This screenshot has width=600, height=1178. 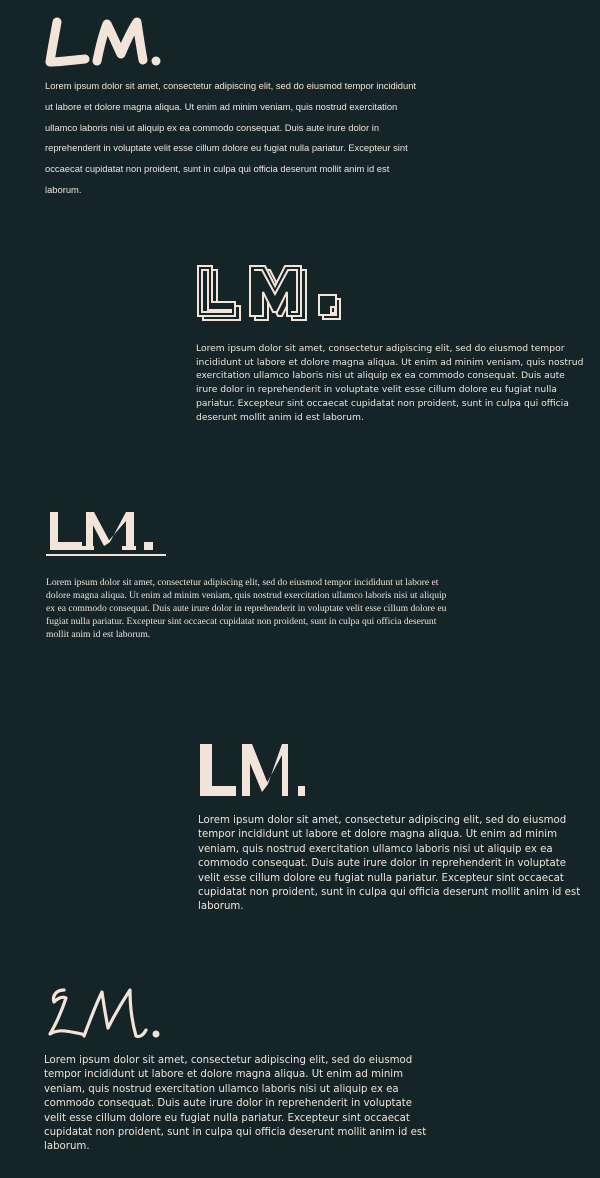 What do you see at coordinates (269, 293) in the screenshot?
I see `lm-outlined-logo` at bounding box center [269, 293].